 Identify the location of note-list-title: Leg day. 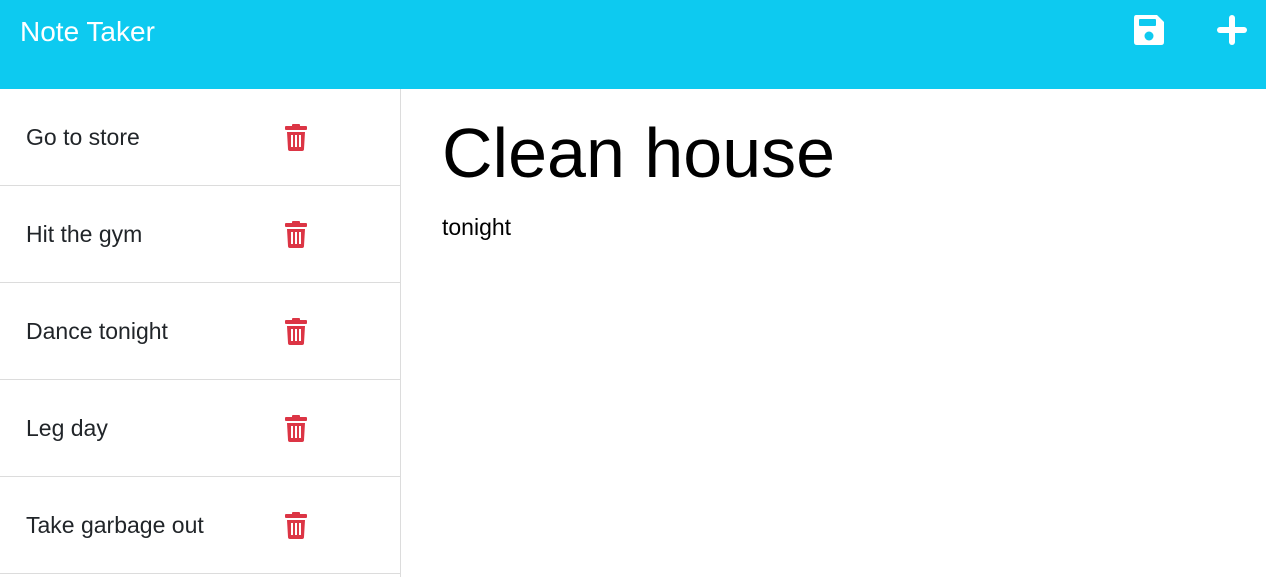
(67, 428).